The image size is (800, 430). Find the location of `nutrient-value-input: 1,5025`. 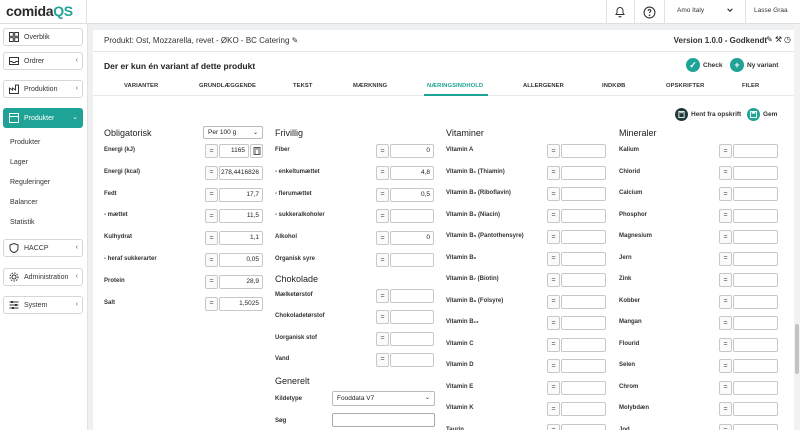

nutrient-value-input: 1,5025 is located at coordinates (241, 303).